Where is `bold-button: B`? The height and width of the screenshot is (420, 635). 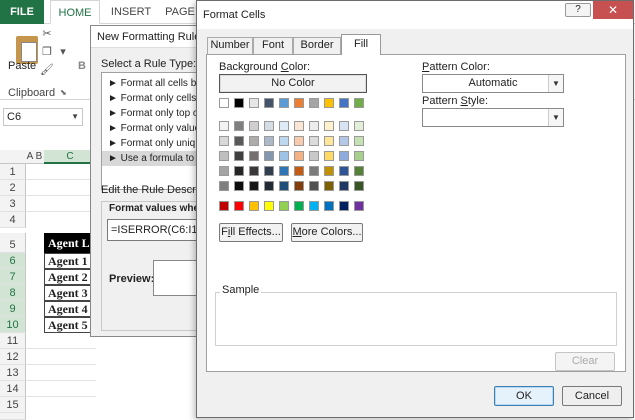 bold-button: B is located at coordinates (82, 66).